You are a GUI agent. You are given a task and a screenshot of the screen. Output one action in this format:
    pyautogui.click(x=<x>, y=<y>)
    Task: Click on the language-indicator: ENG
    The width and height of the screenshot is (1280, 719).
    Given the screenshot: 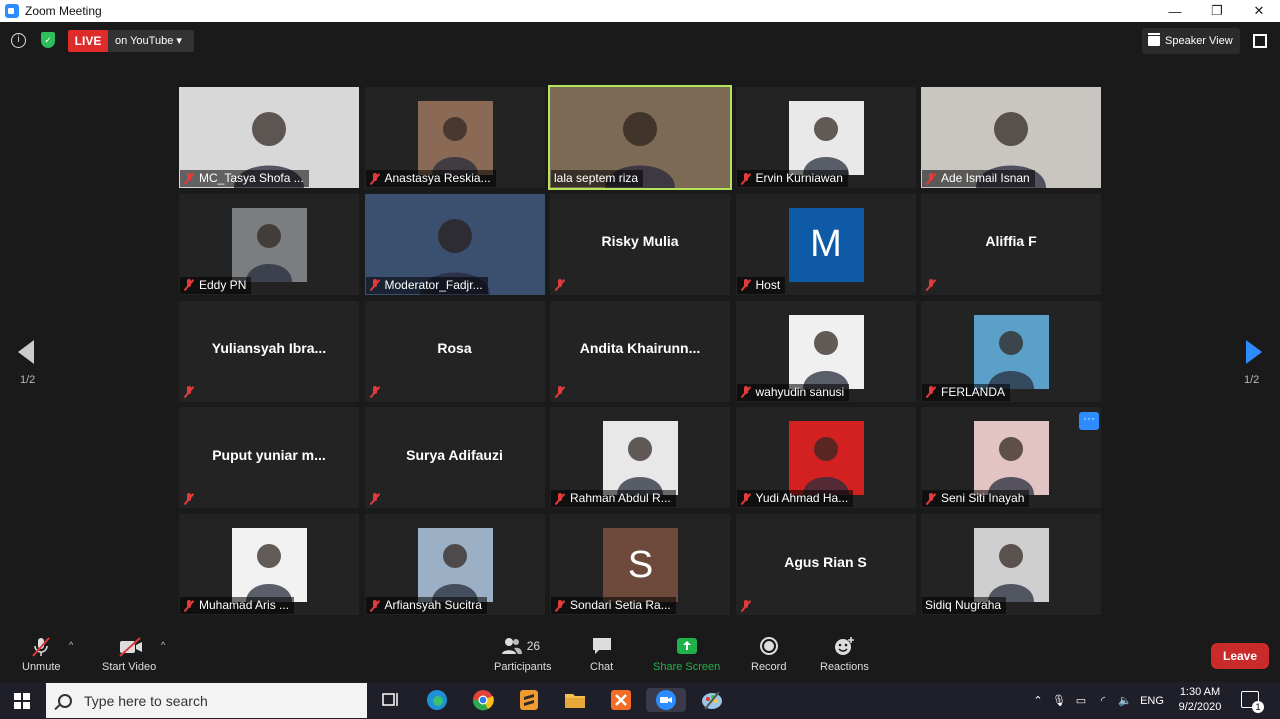 What is the action you would take?
    pyautogui.click(x=1152, y=701)
    